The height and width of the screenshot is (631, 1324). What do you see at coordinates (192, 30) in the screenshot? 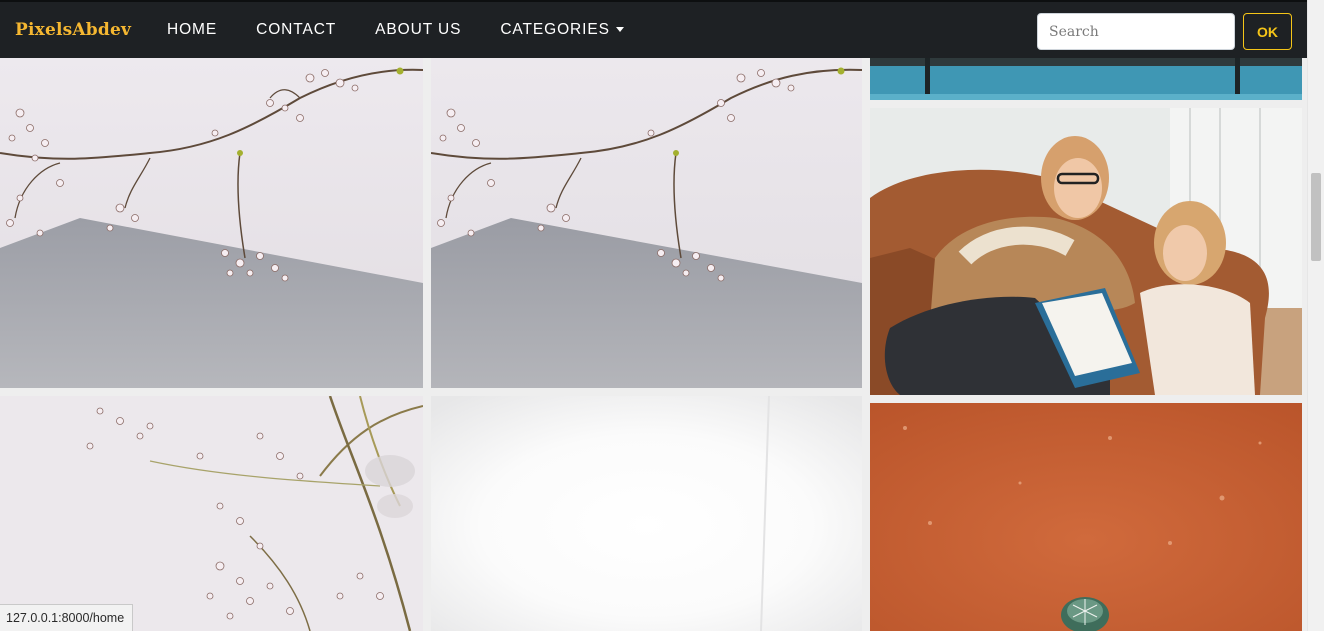
I see `nav-link-home: HOME` at bounding box center [192, 30].